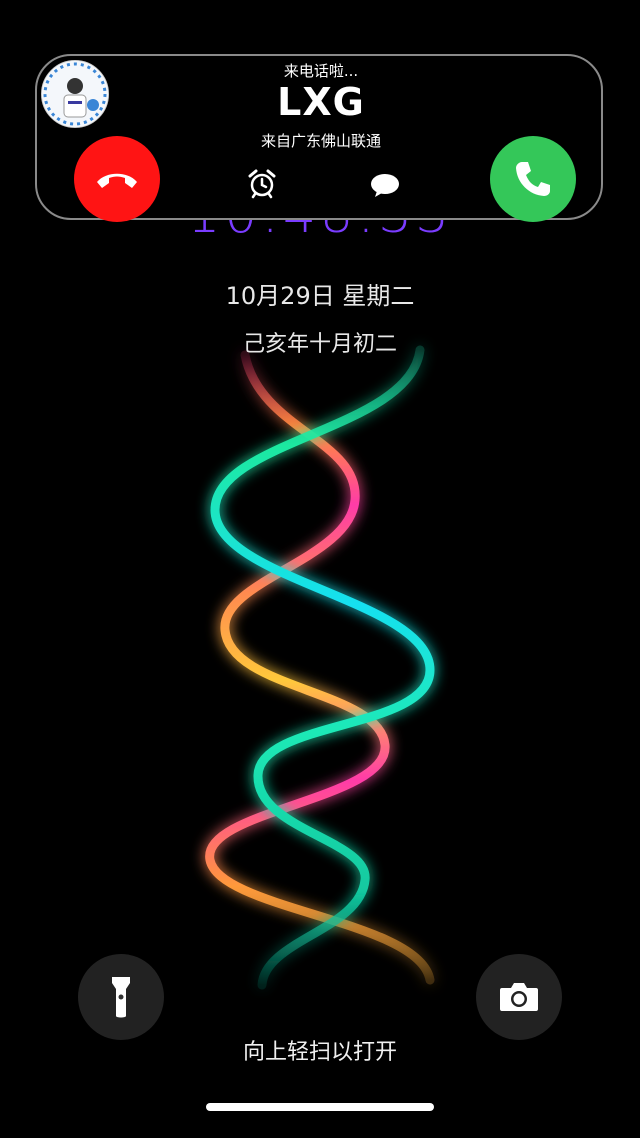 The image size is (640, 1138). I want to click on home-indicator, so click(320, 1107).